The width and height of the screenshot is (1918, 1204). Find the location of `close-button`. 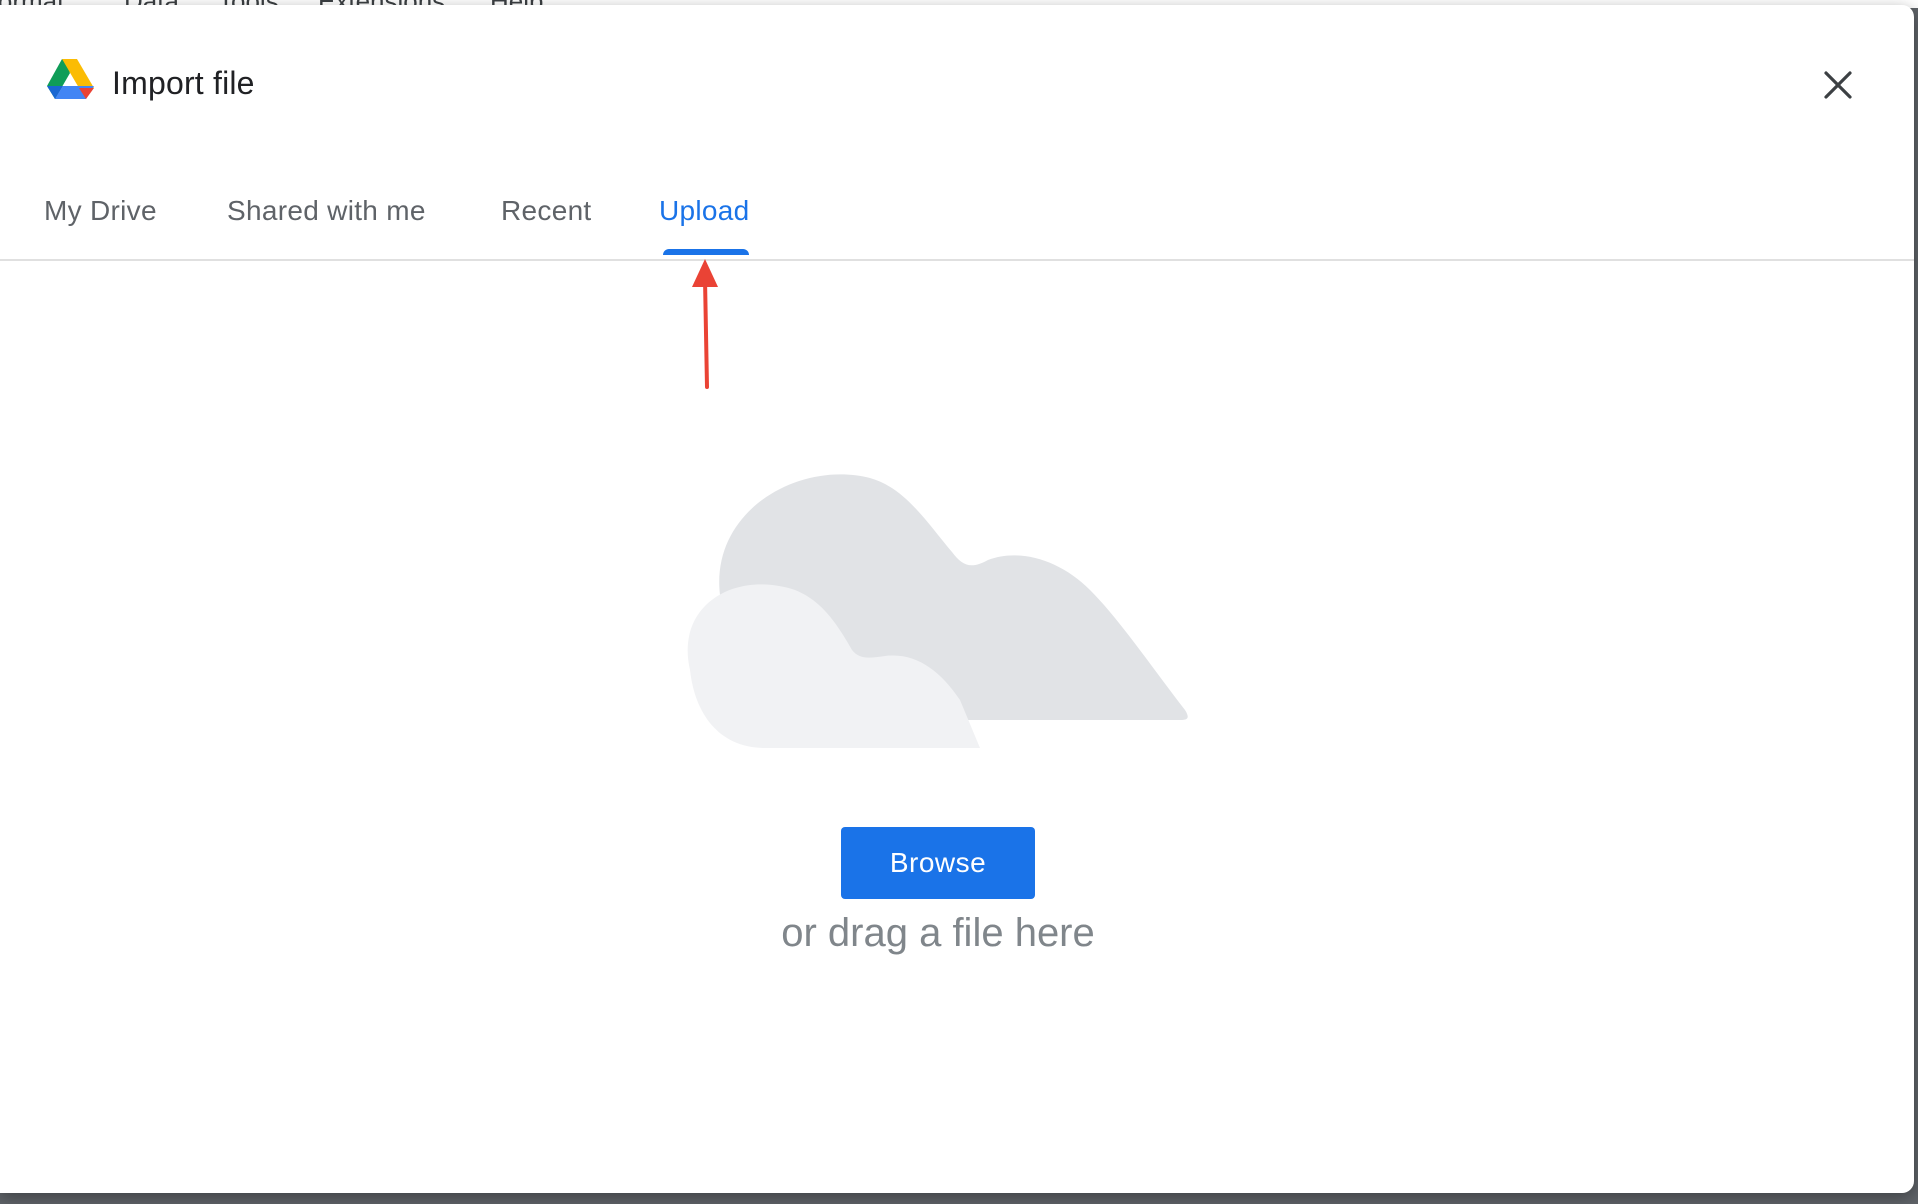

close-button is located at coordinates (1838, 85).